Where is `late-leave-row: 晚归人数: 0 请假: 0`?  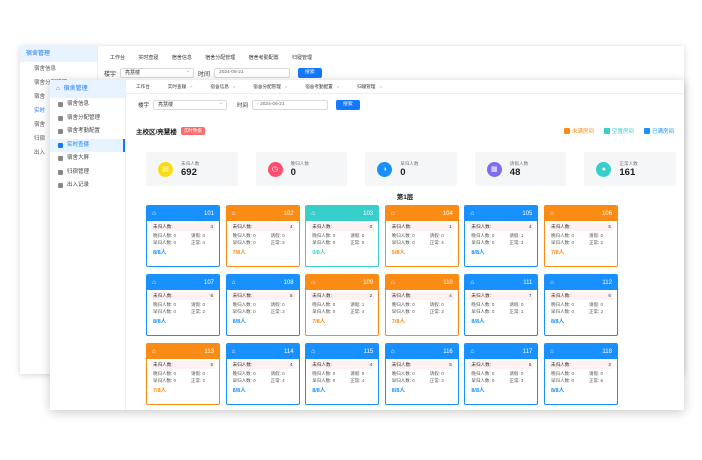 late-leave-row: 晚归人数: 0 请假: 0 is located at coordinates (581, 305).